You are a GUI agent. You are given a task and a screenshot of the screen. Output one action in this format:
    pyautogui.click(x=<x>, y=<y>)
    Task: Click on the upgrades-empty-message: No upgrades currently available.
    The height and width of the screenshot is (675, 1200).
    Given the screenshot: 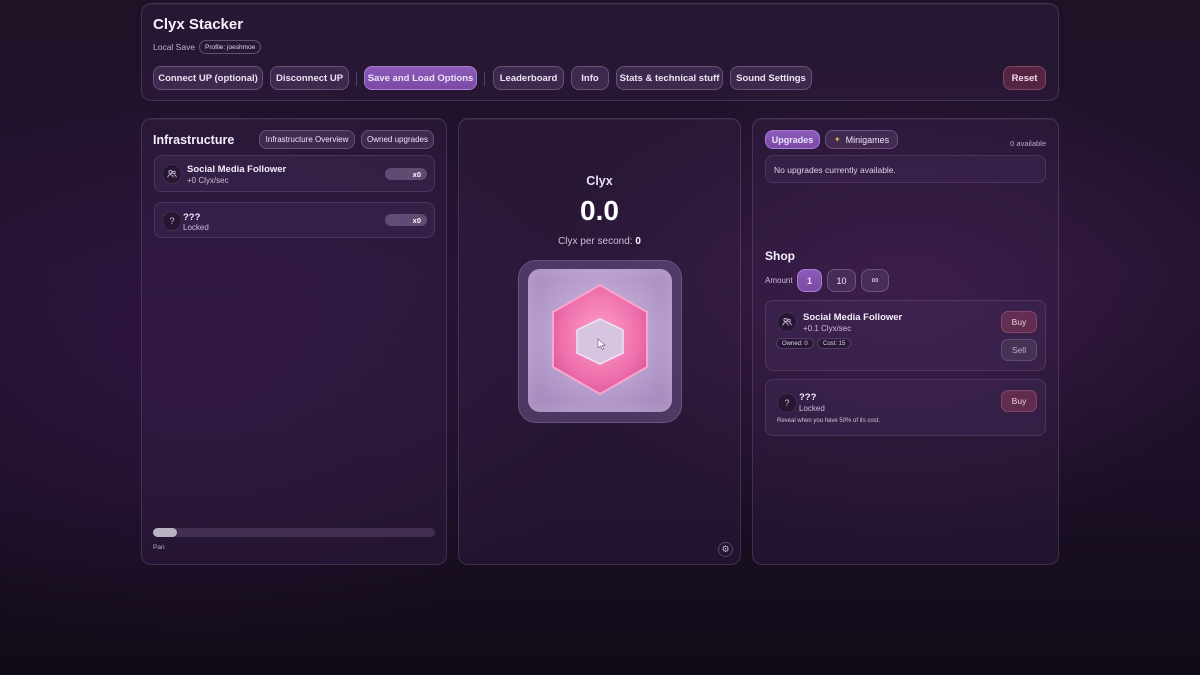 What is the action you would take?
    pyautogui.click(x=835, y=170)
    